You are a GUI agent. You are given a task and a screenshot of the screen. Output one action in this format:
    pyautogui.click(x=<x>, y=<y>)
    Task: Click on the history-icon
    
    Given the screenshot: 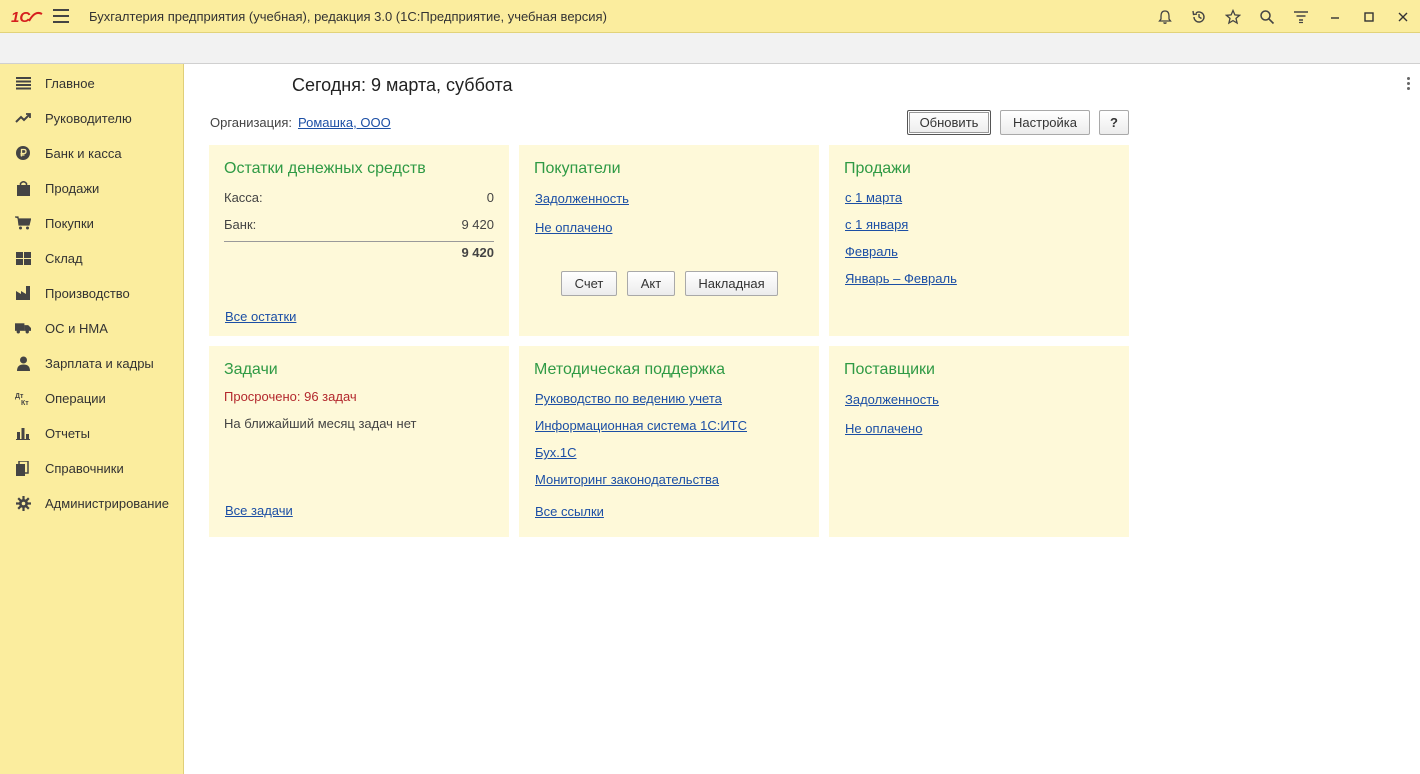 What is the action you would take?
    pyautogui.click(x=1199, y=16)
    